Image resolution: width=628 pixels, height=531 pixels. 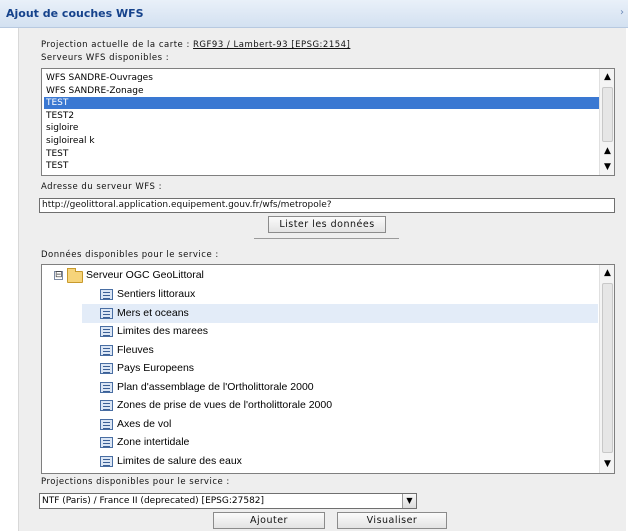 I want to click on tree-root: Serveur OGC GeoLittoral, so click(x=145, y=275).